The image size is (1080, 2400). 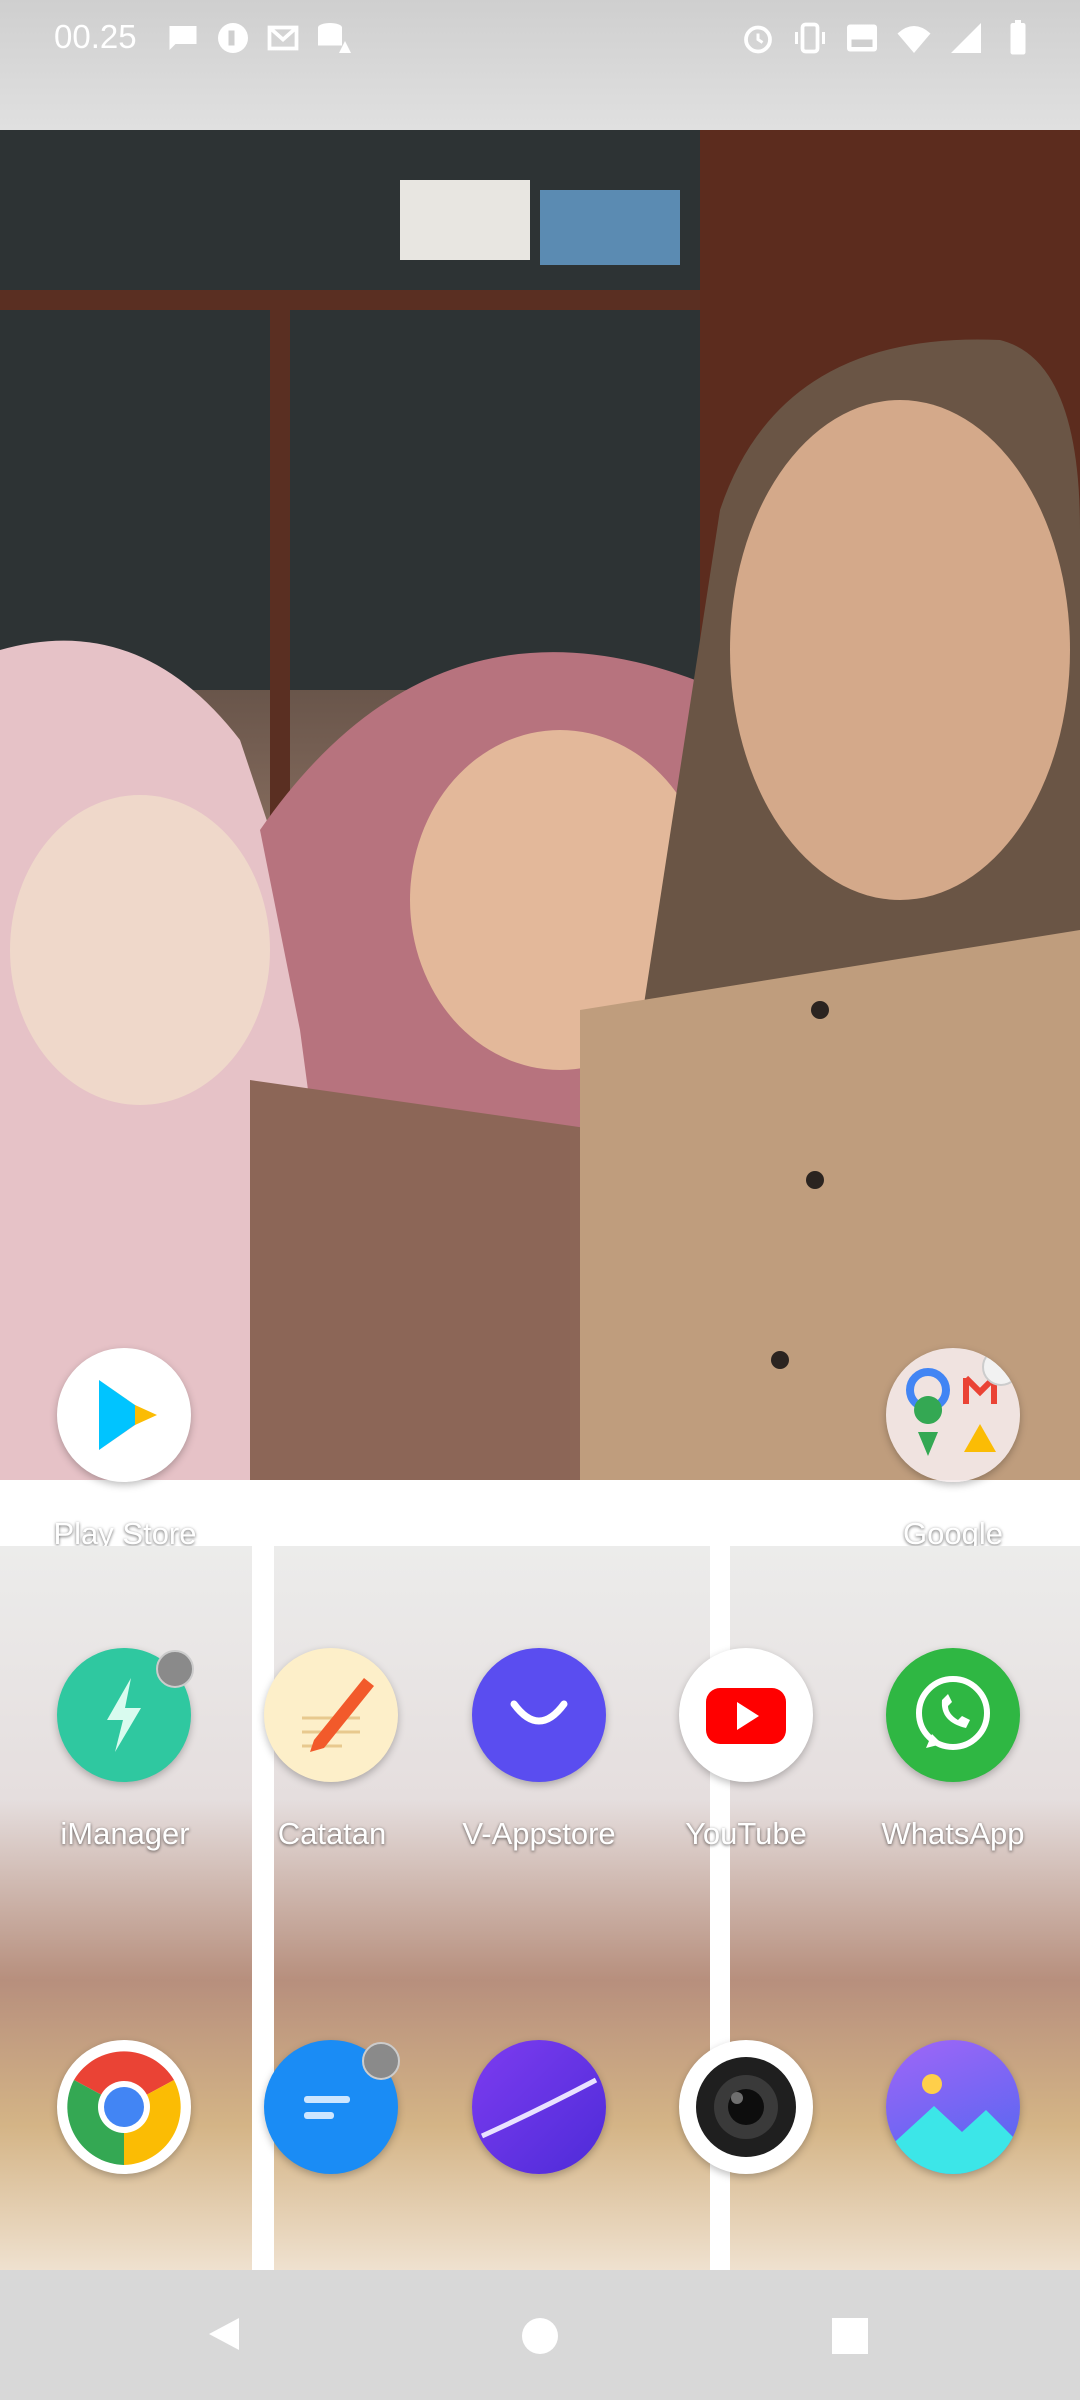 I want to click on status-time: 00.25, so click(x=95, y=36).